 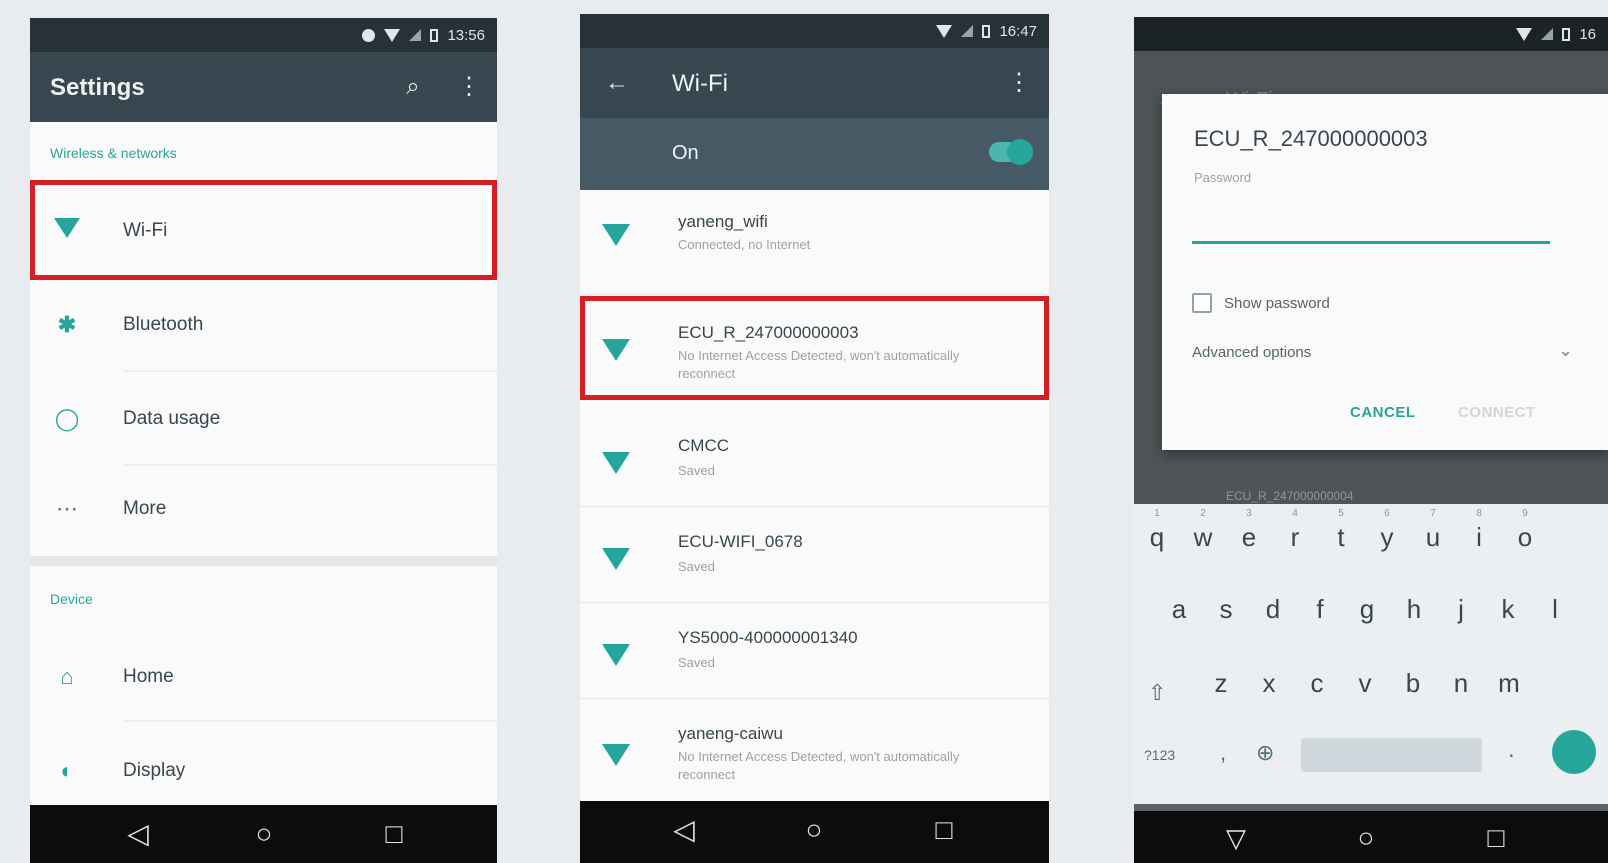 What do you see at coordinates (1020, 152) in the screenshot?
I see `toggle-knob` at bounding box center [1020, 152].